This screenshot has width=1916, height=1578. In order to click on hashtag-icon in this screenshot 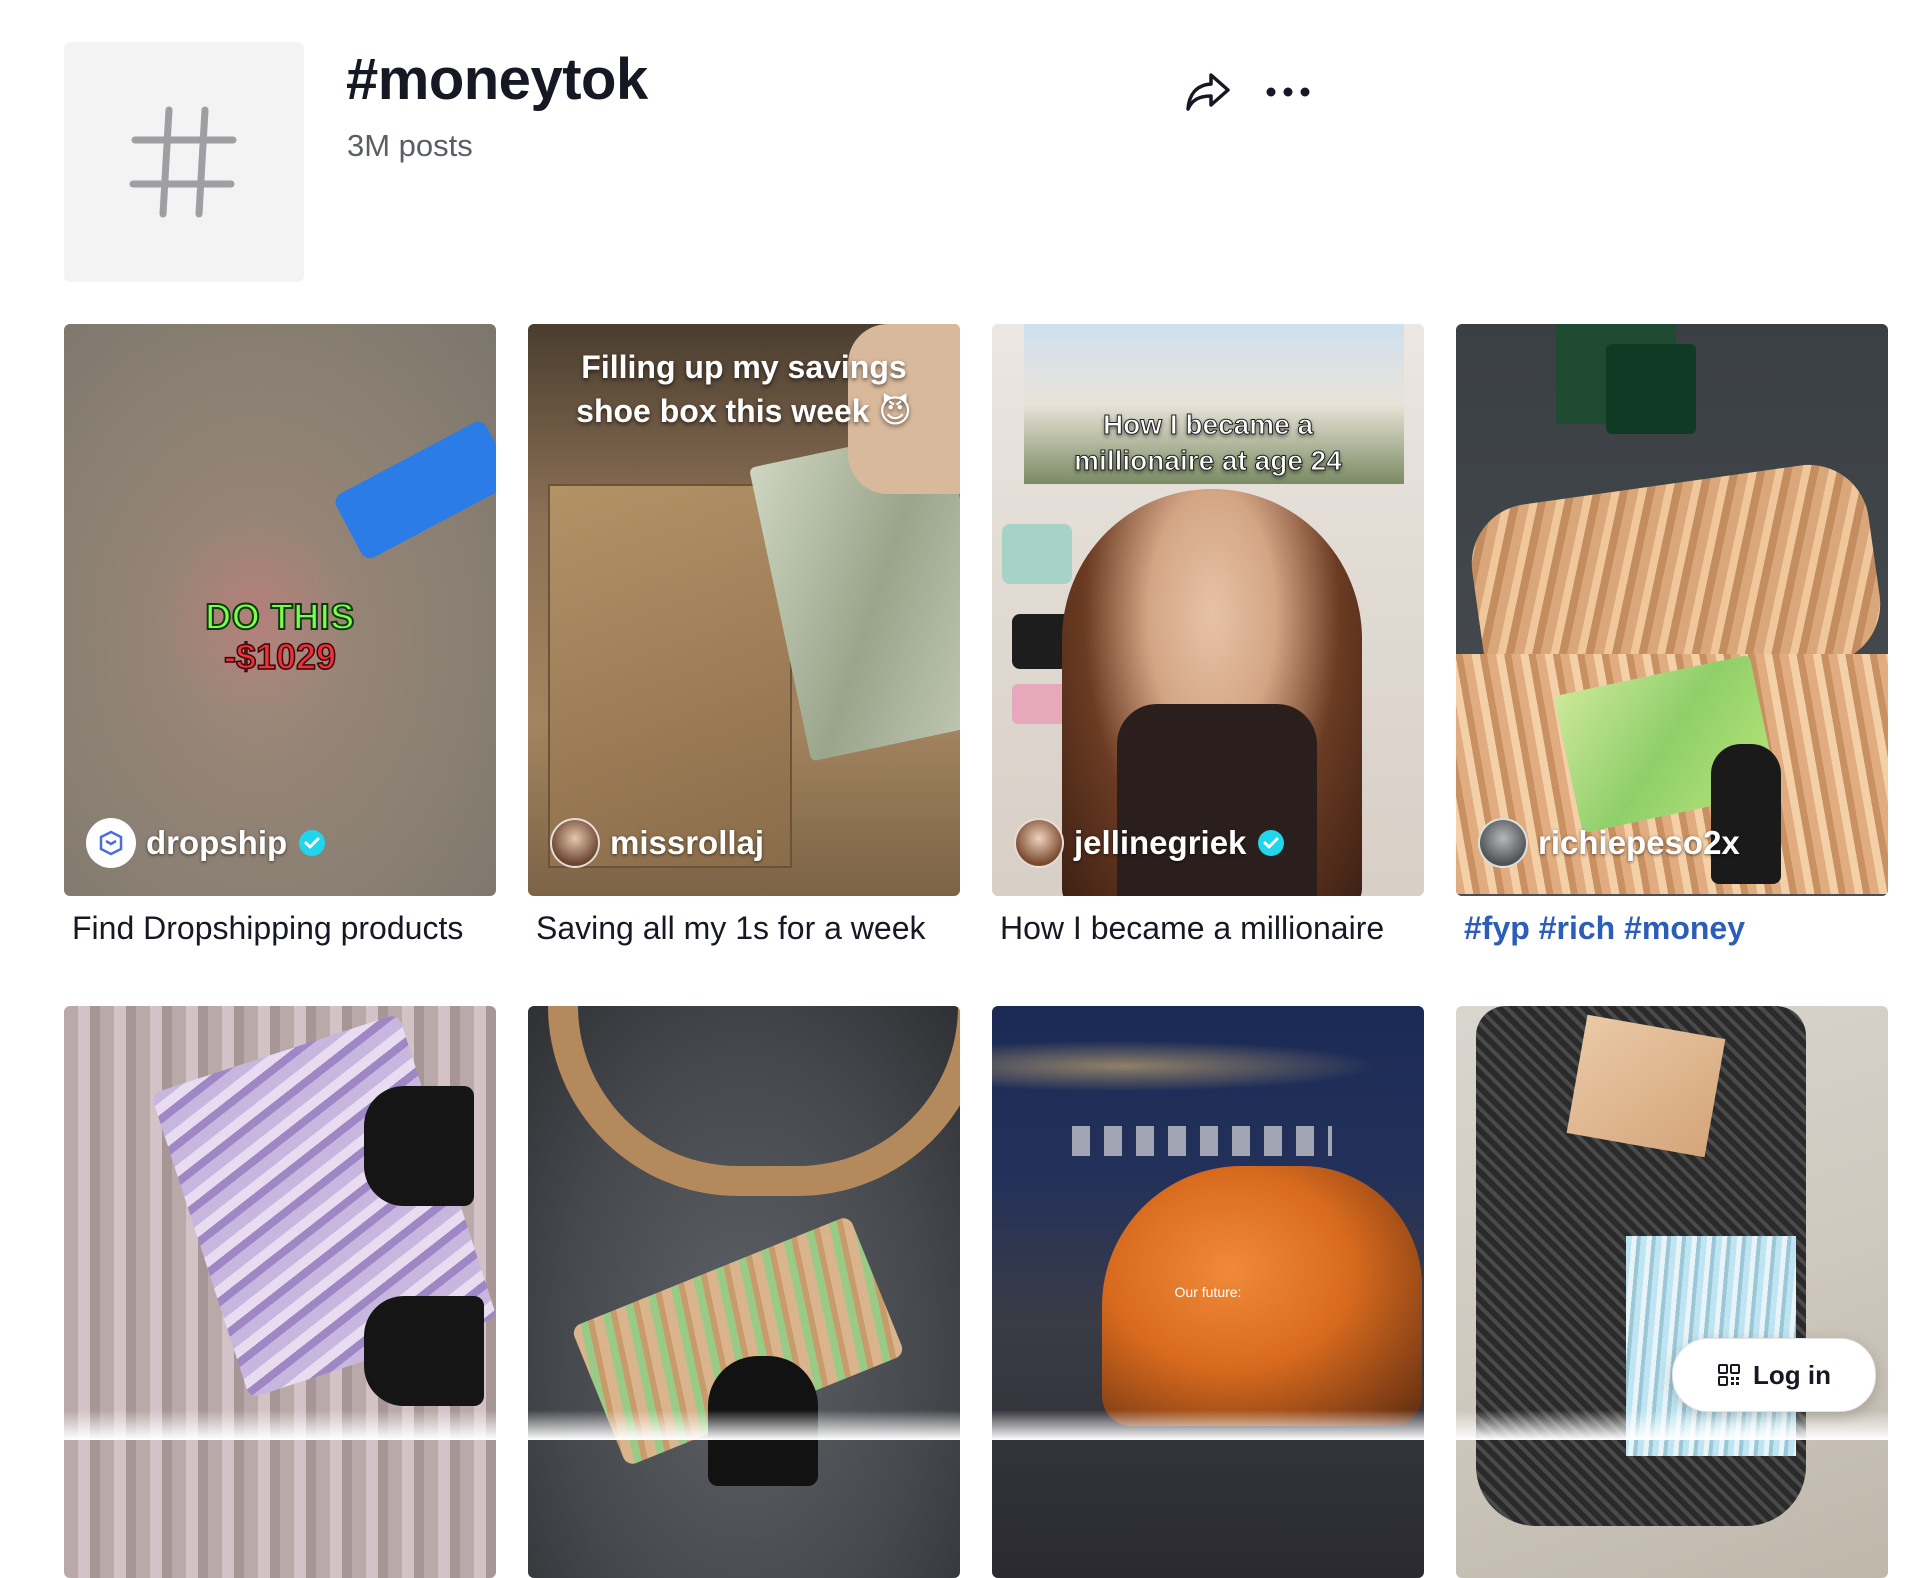, I will do `click(183, 162)`.